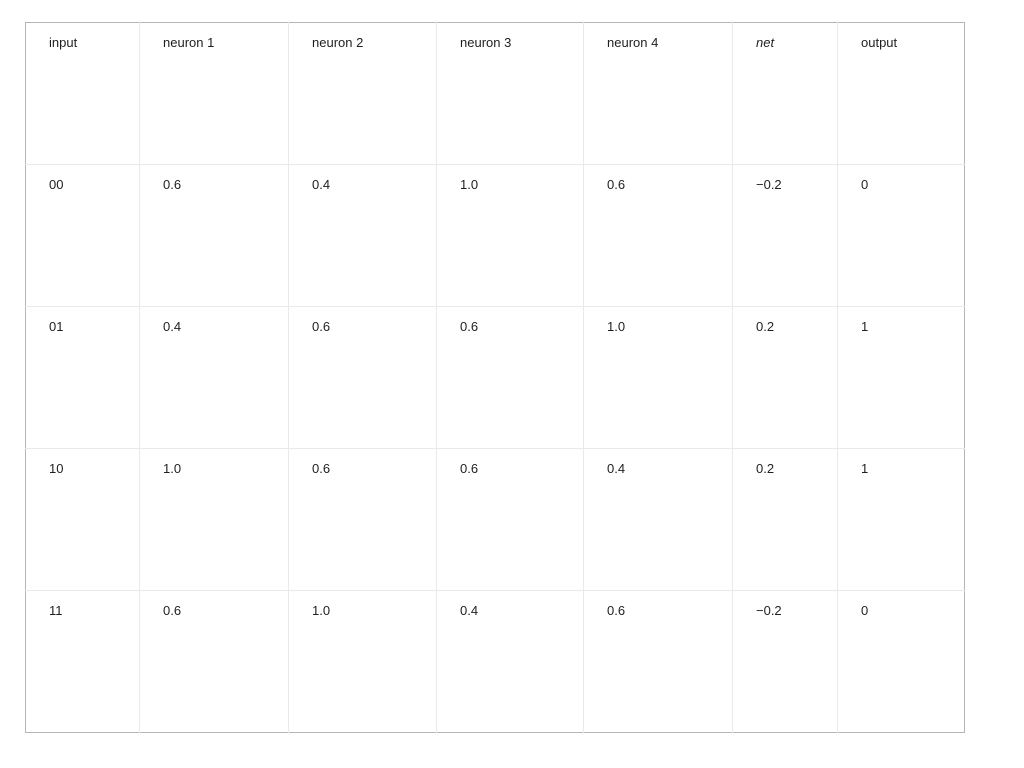 The width and height of the screenshot is (1024, 768). I want to click on cell-neuron-4: 1.0, so click(658, 377).